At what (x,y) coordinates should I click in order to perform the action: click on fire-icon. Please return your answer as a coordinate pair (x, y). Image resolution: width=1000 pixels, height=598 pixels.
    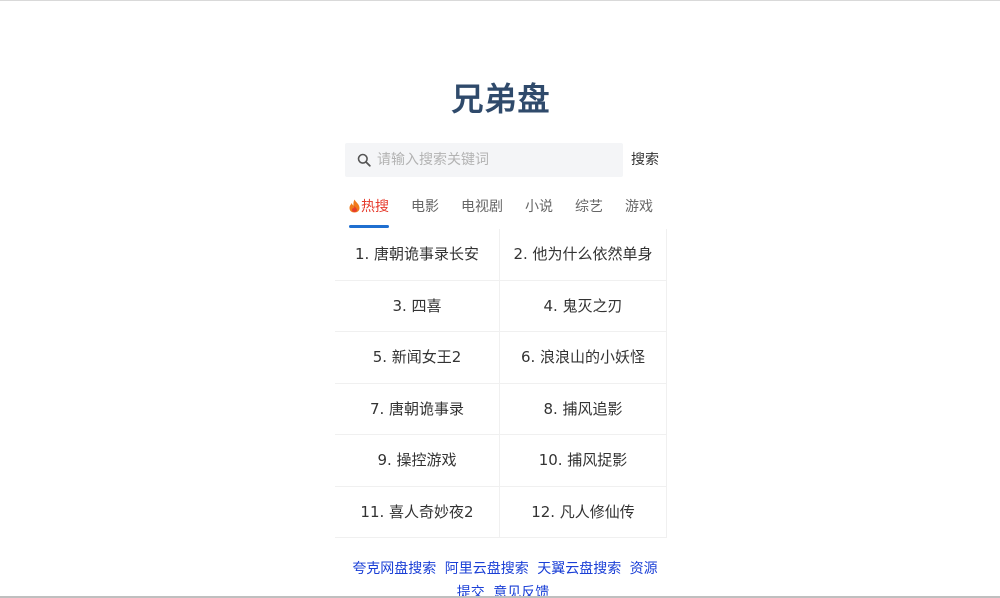
    Looking at the image, I should click on (354, 202).